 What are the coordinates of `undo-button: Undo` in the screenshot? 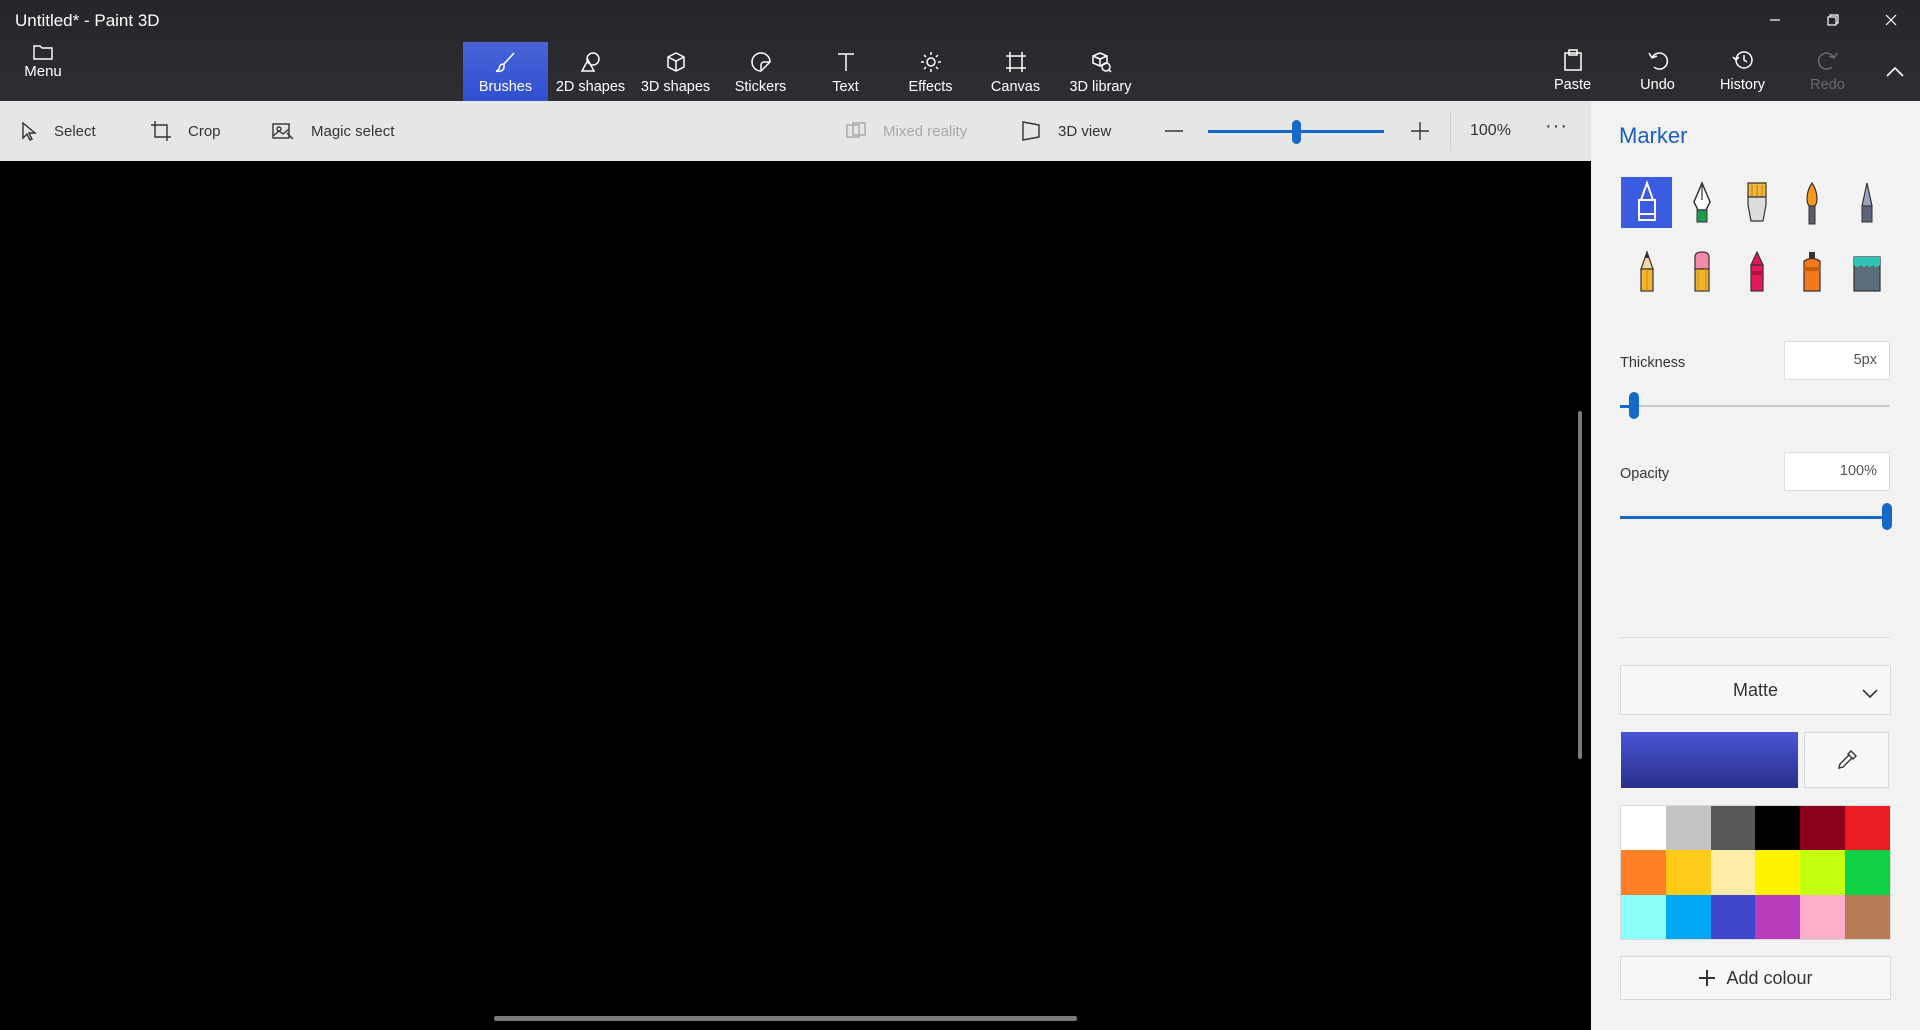 It's located at (1657, 71).